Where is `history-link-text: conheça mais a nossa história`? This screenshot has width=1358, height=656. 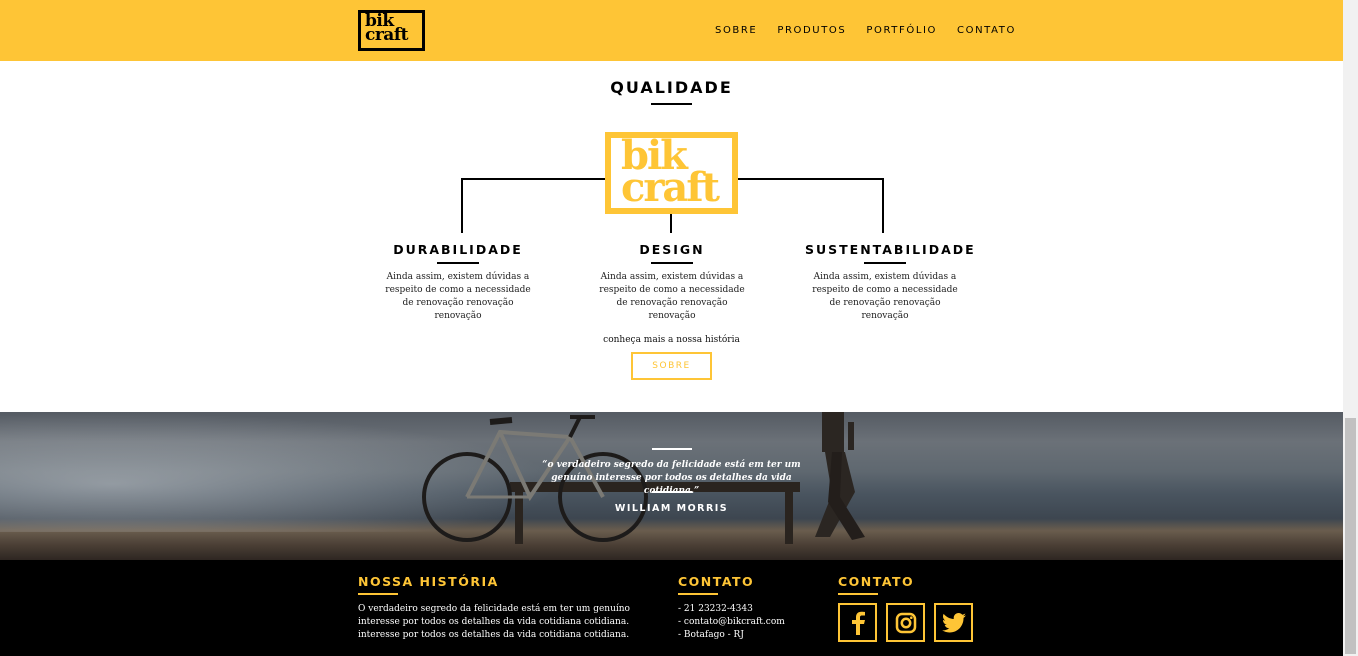
history-link-text: conheça mais a nossa história is located at coordinates (671, 340).